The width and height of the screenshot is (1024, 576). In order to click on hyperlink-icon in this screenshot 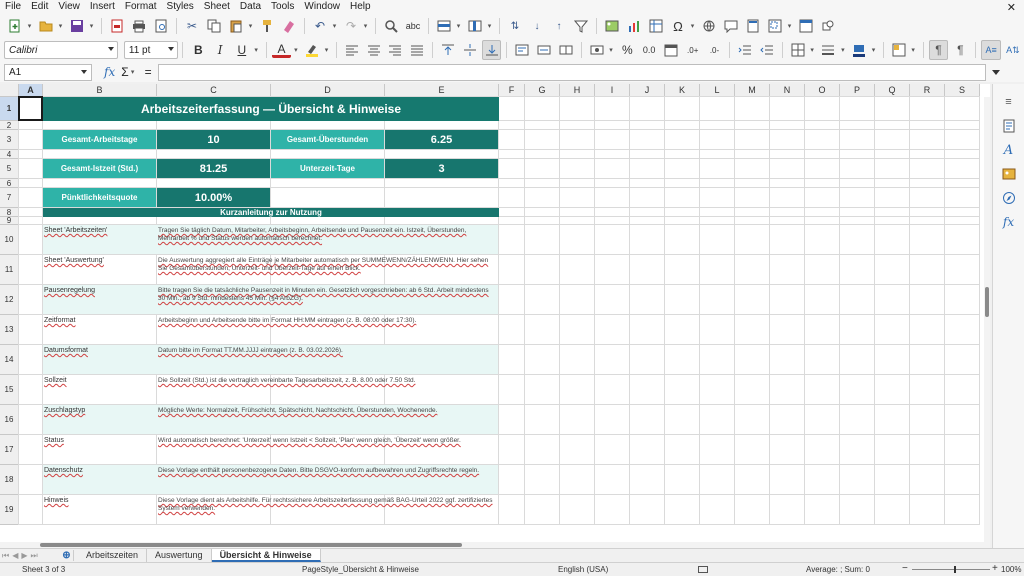, I will do `click(709, 26)`.